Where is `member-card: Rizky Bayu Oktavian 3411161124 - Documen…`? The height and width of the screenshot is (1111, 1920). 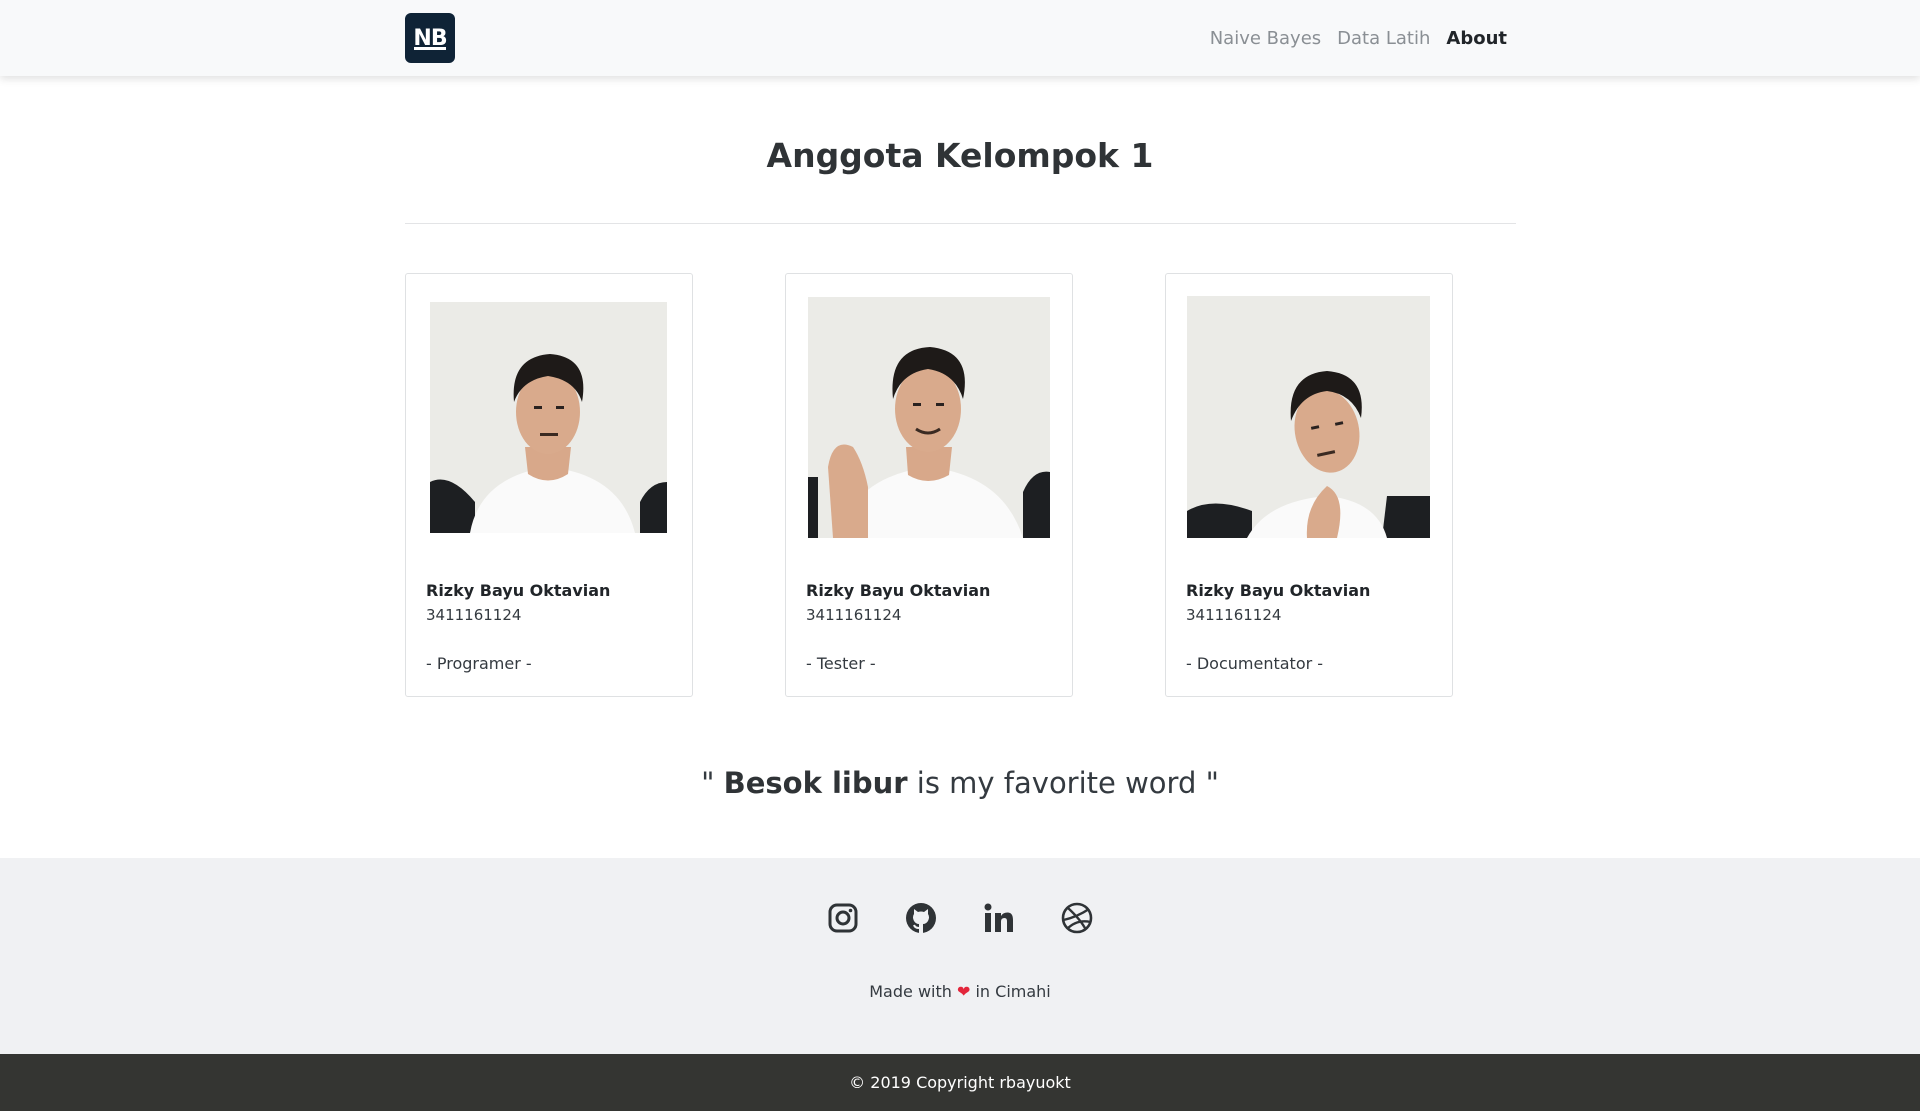 member-card: Rizky Bayu Oktavian 3411161124 - Documen… is located at coordinates (1309, 485).